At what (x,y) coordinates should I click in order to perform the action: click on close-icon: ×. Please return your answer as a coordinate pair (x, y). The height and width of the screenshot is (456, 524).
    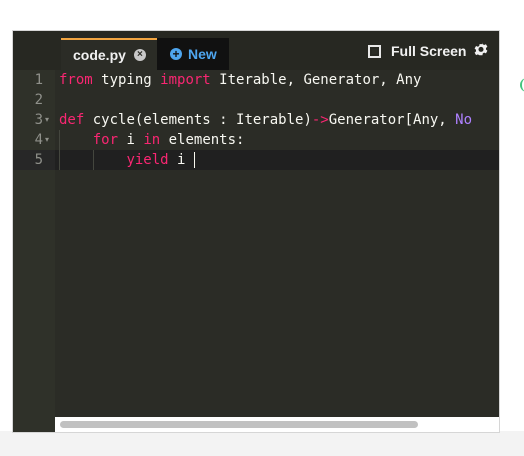
    Looking at the image, I should click on (139, 55).